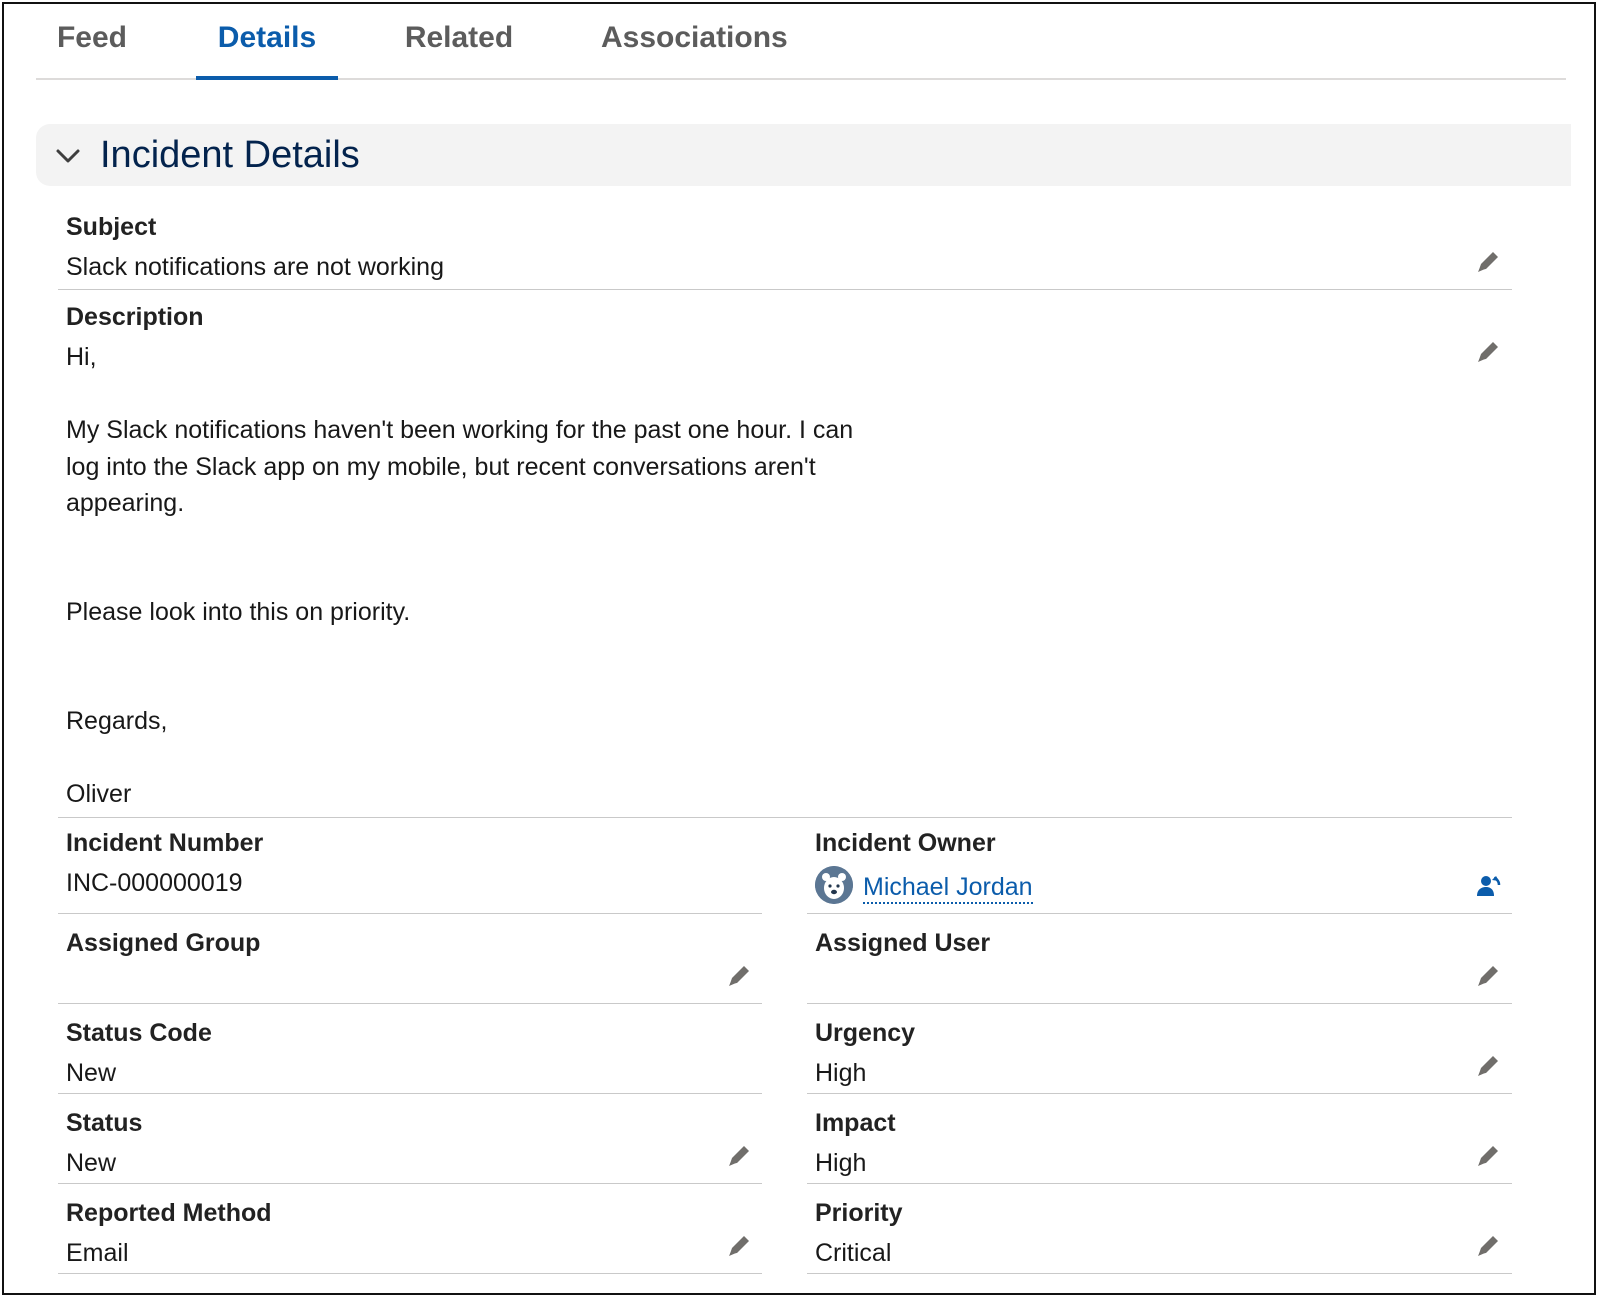  Describe the element at coordinates (97, 1253) in the screenshot. I see `field-value: Email` at that location.